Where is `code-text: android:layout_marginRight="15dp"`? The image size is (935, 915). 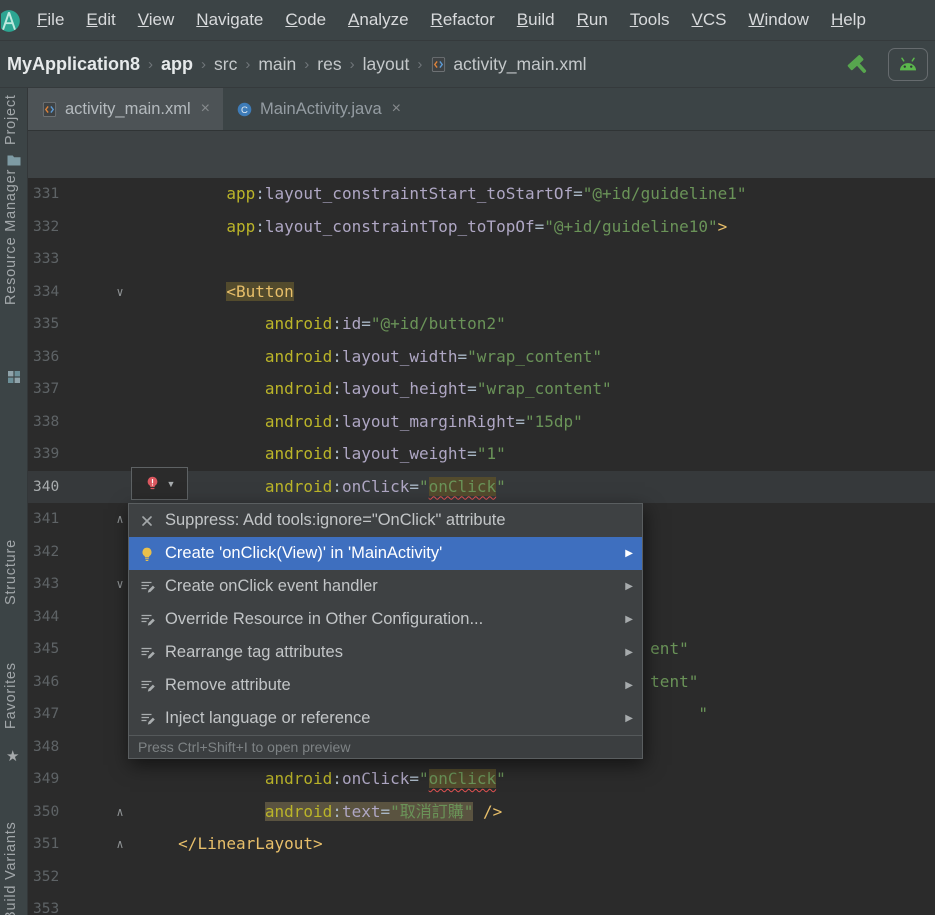
code-text: android:layout_marginRight="15dp" is located at coordinates (423, 421).